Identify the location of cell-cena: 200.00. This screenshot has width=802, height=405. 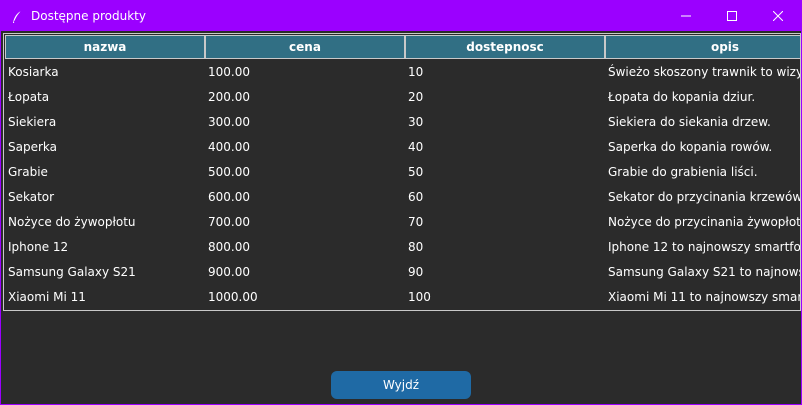
(229, 97).